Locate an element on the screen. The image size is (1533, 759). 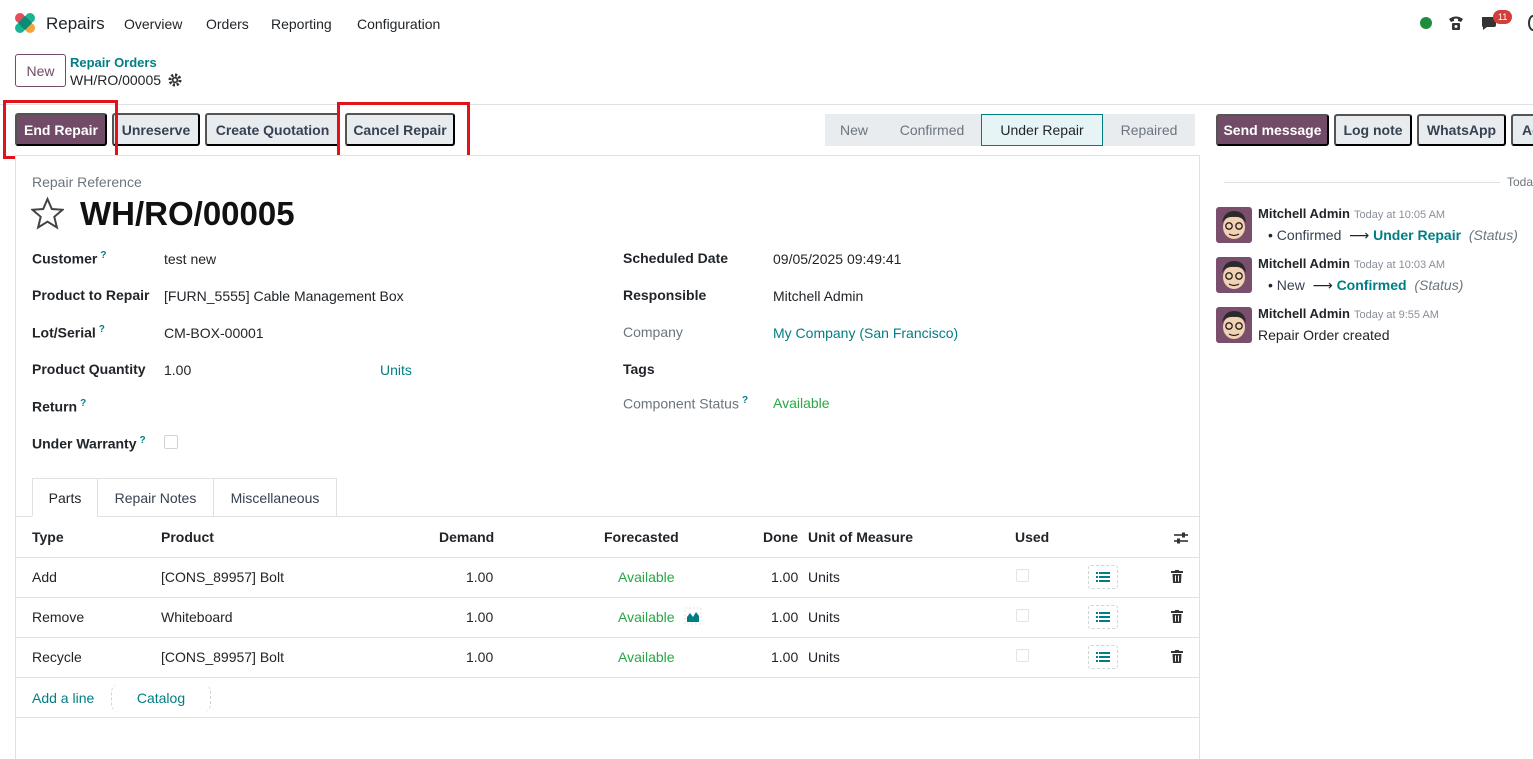
gear-icon is located at coordinates (175, 80).